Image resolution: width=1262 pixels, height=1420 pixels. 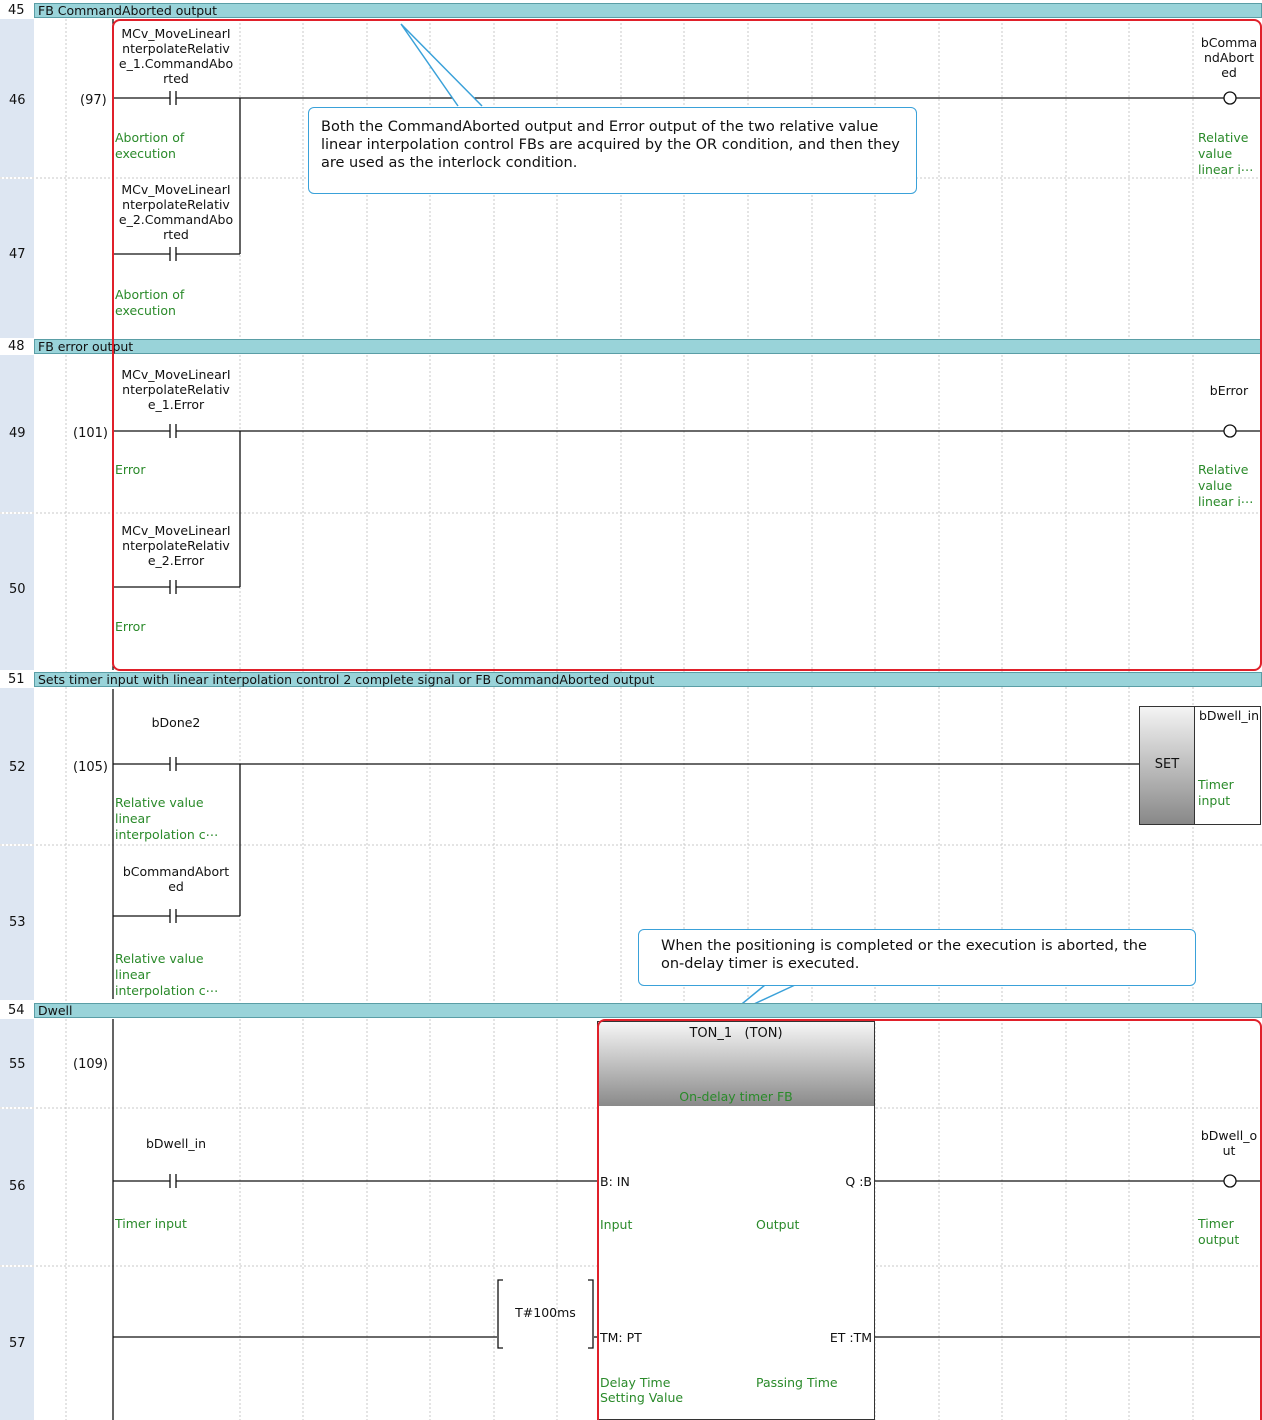 What do you see at coordinates (17, 767) in the screenshot?
I see `row-number: 52` at bounding box center [17, 767].